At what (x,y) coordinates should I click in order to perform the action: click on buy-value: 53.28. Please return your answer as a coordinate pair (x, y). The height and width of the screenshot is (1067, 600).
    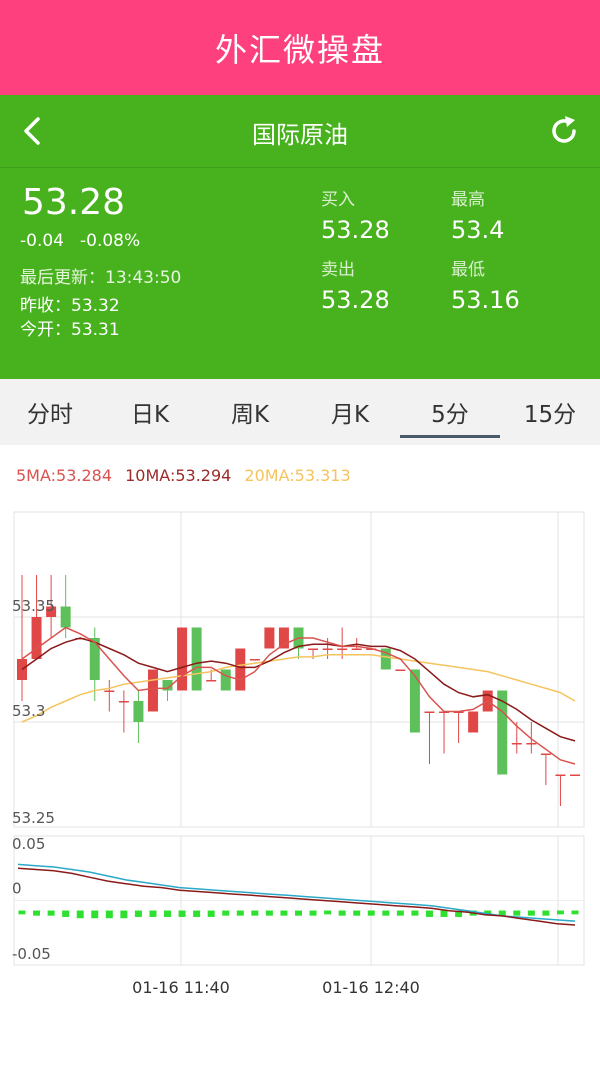
    Looking at the image, I should click on (355, 230).